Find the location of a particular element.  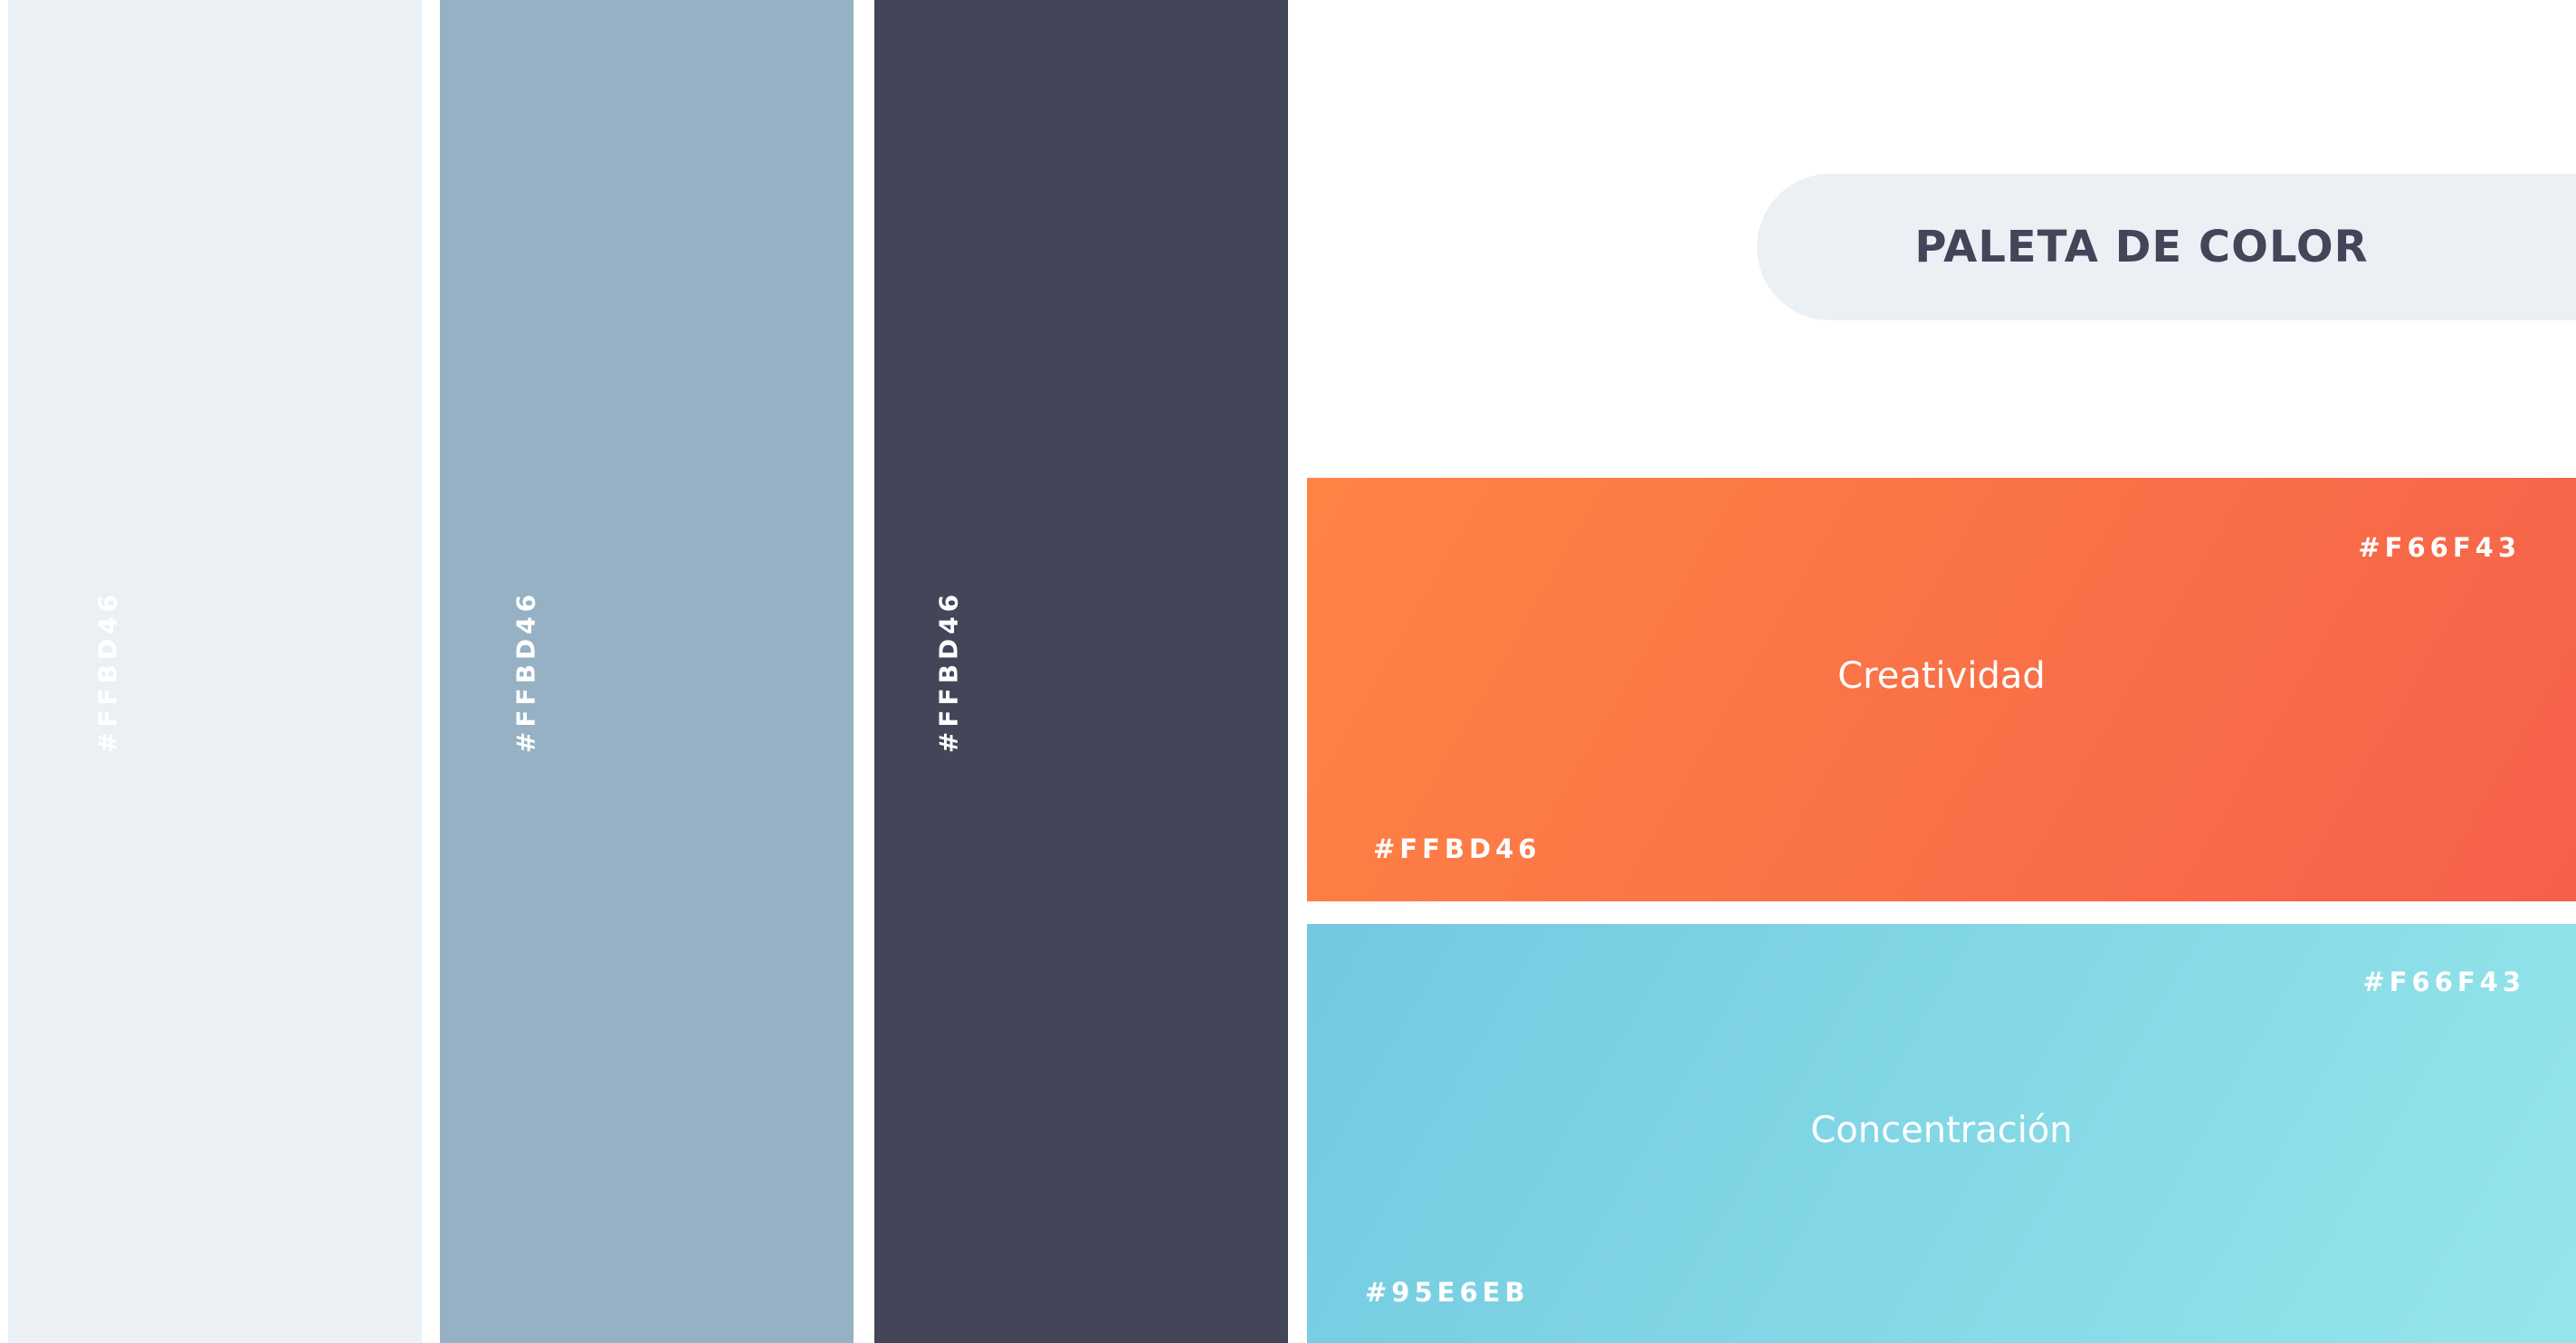

hex-code-bottom: #95E6EB is located at coordinates (1447, 1292).